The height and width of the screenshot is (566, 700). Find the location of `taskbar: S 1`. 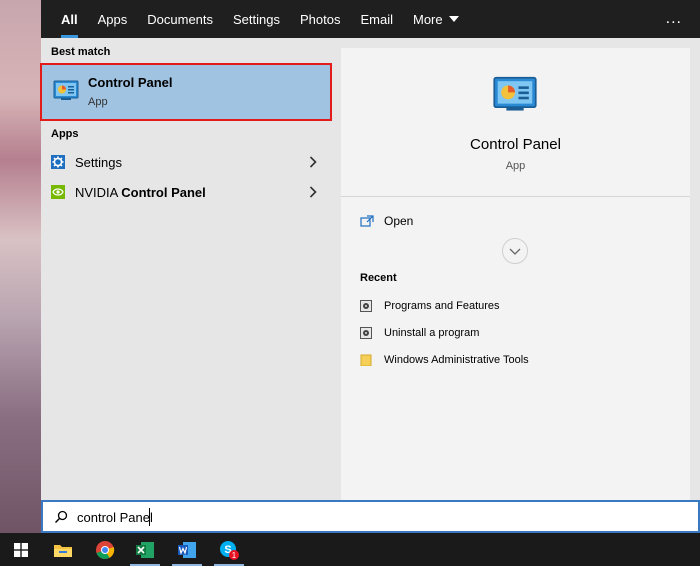

taskbar: S 1 is located at coordinates (350, 549).